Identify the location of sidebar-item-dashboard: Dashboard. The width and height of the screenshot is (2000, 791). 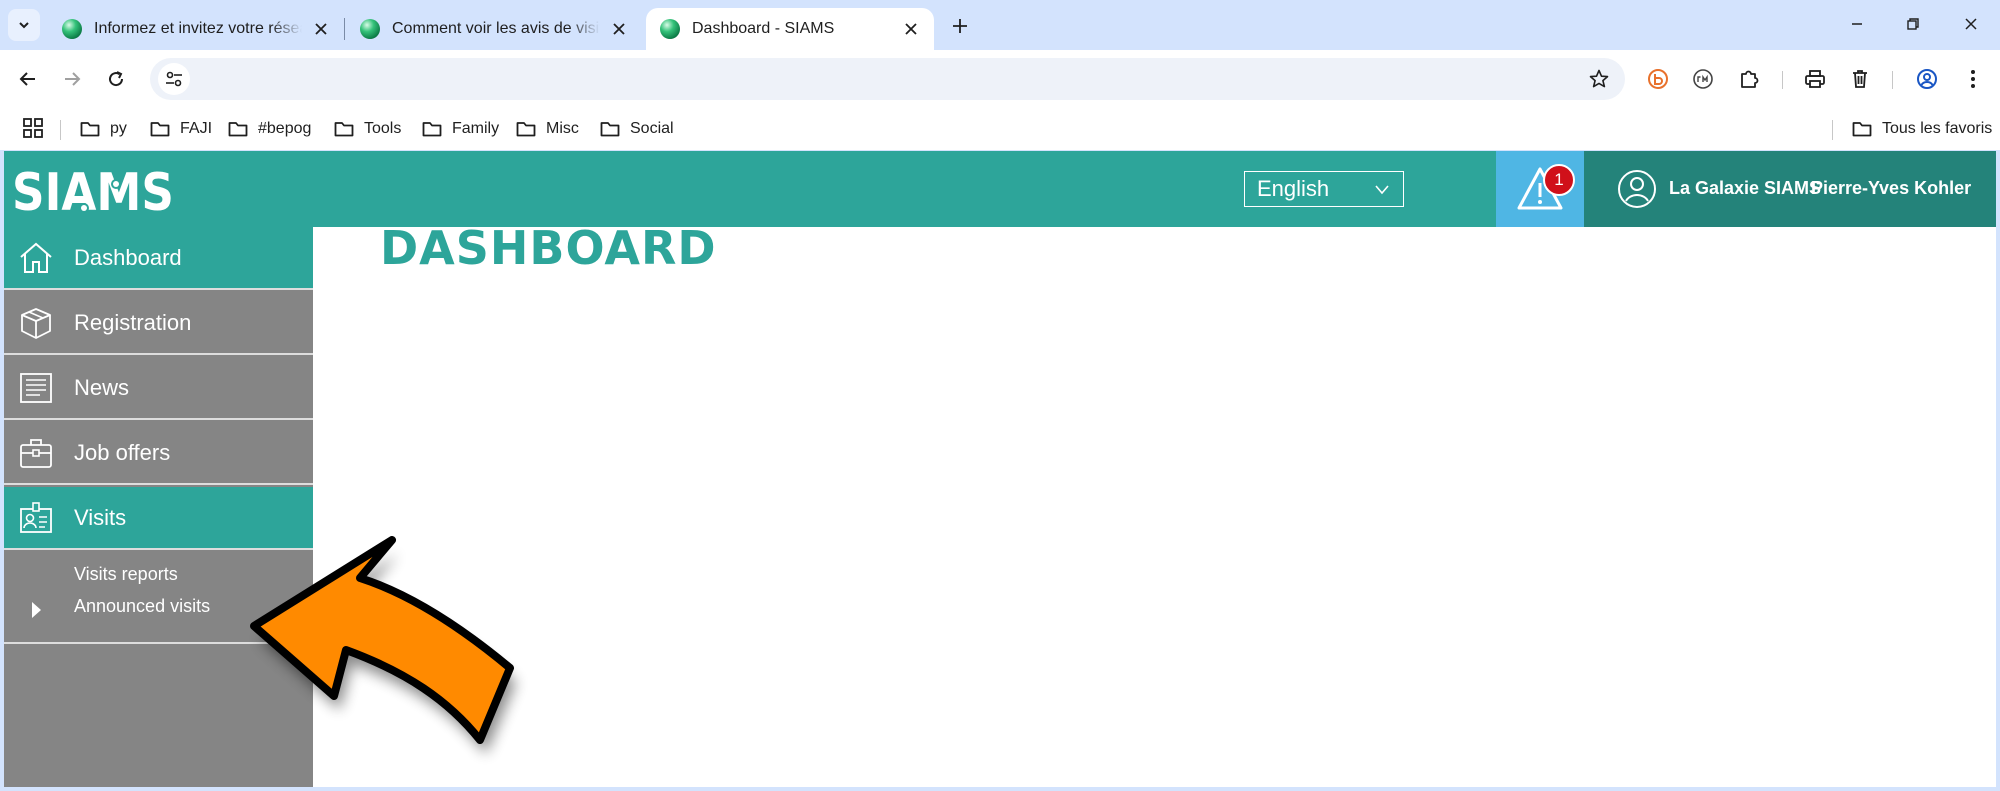
(158, 258).